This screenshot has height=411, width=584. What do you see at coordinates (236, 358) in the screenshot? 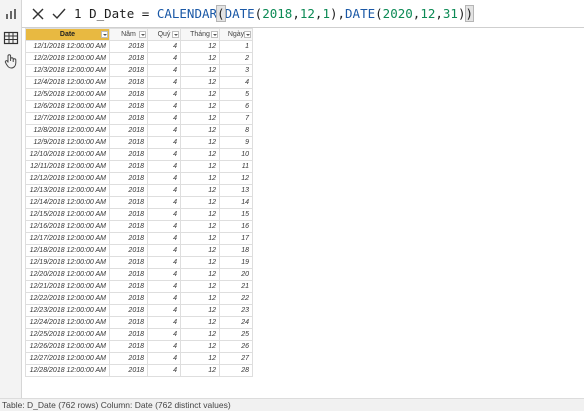
I see `table-cell-ngay: 27` at bounding box center [236, 358].